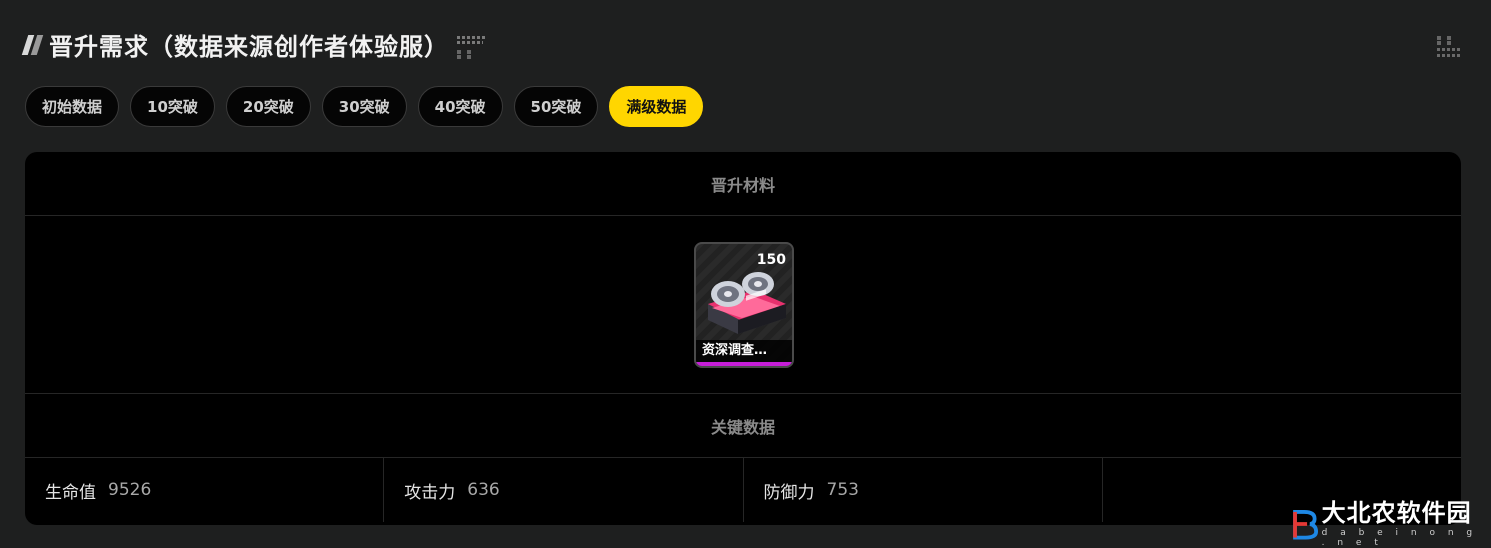 This screenshot has width=1491, height=548. What do you see at coordinates (743, 184) in the screenshot?
I see `materials-heading: 晋升材料` at bounding box center [743, 184].